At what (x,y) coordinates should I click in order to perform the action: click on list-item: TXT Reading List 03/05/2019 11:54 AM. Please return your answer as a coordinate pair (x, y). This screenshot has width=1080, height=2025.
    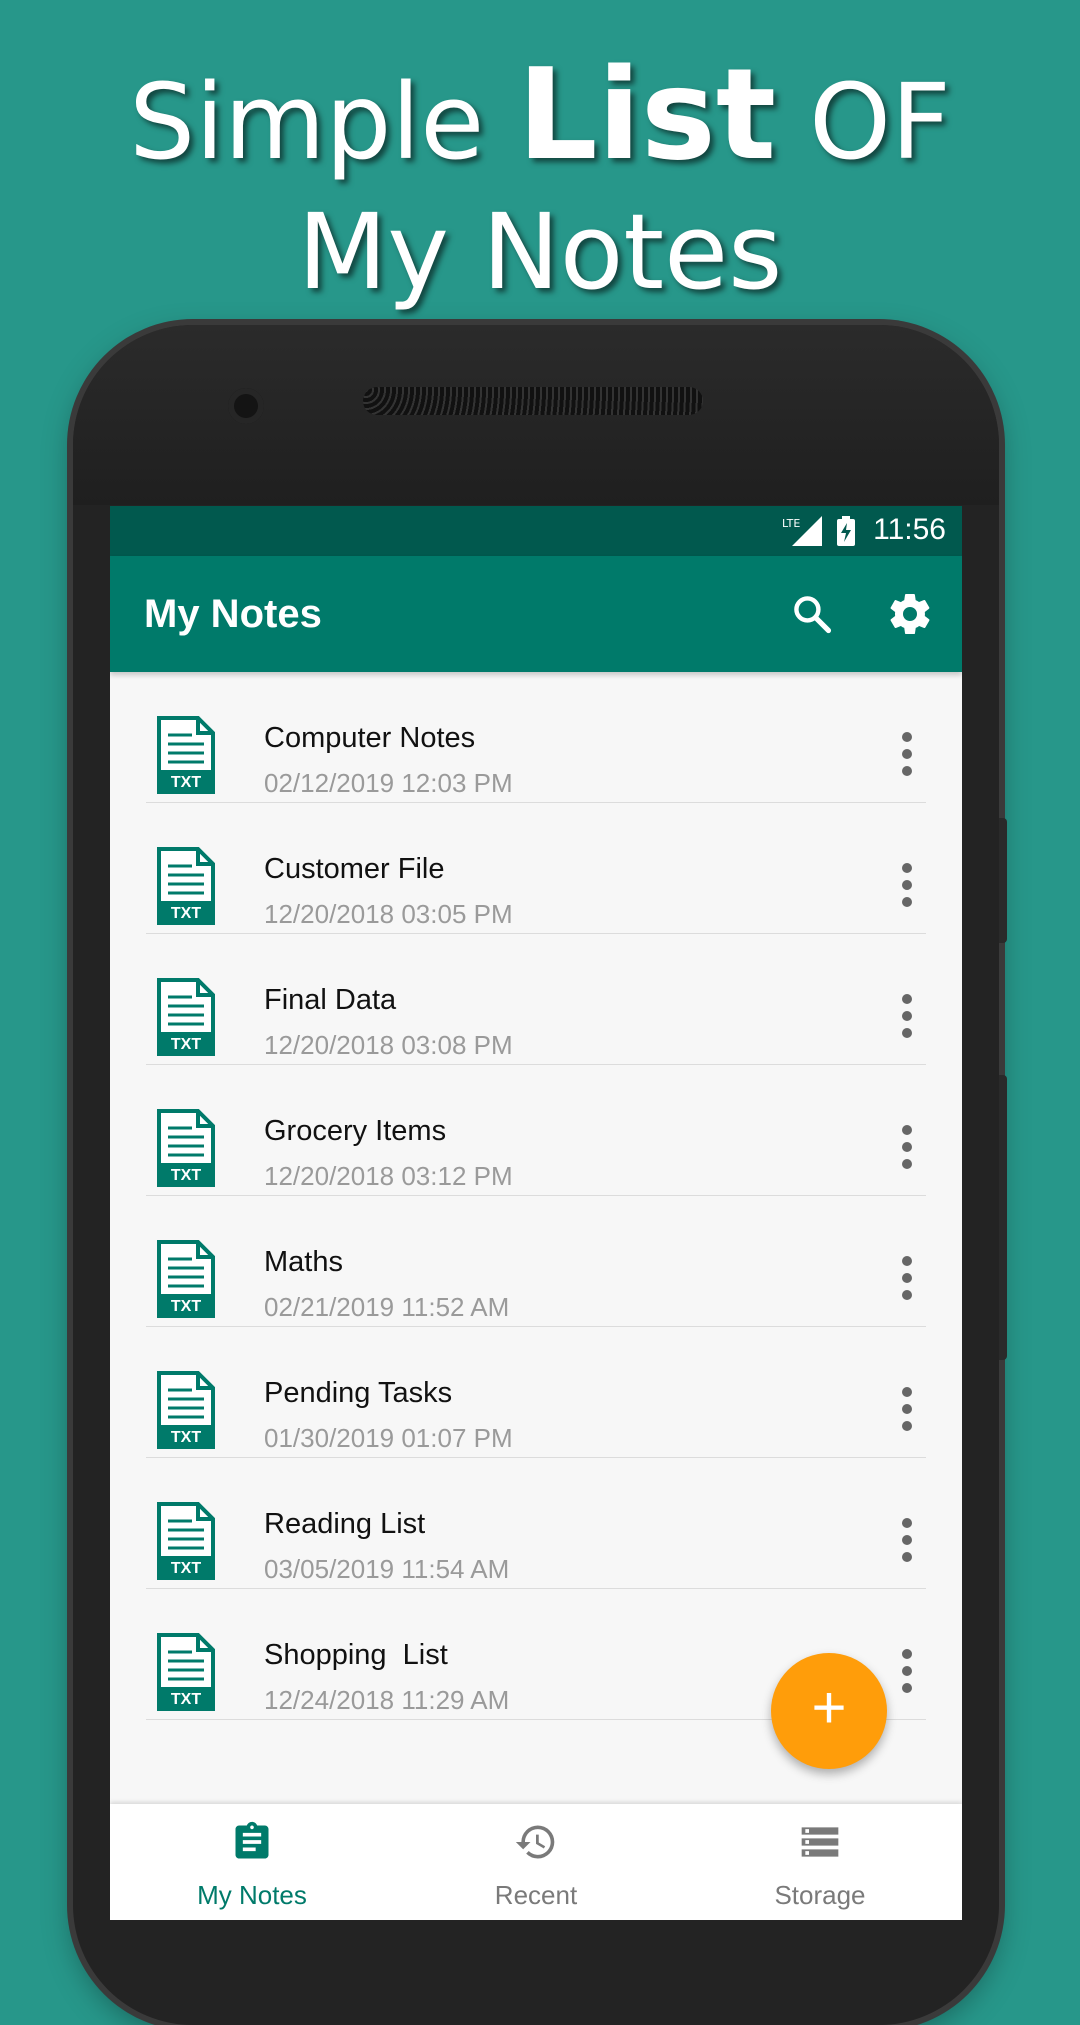
    Looking at the image, I should click on (536, 1523).